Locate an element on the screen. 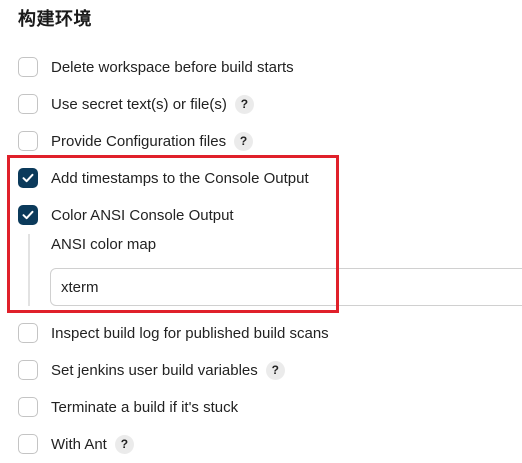 This screenshot has height=463, width=522. checkbox-delete-workspace is located at coordinates (28, 67).